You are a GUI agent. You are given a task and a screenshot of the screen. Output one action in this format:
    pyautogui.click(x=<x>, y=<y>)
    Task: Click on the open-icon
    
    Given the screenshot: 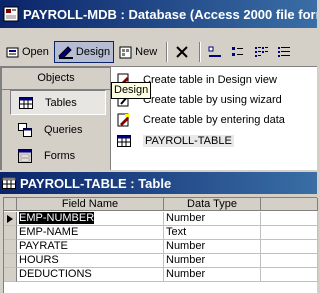 What is the action you would take?
    pyautogui.click(x=12, y=52)
    